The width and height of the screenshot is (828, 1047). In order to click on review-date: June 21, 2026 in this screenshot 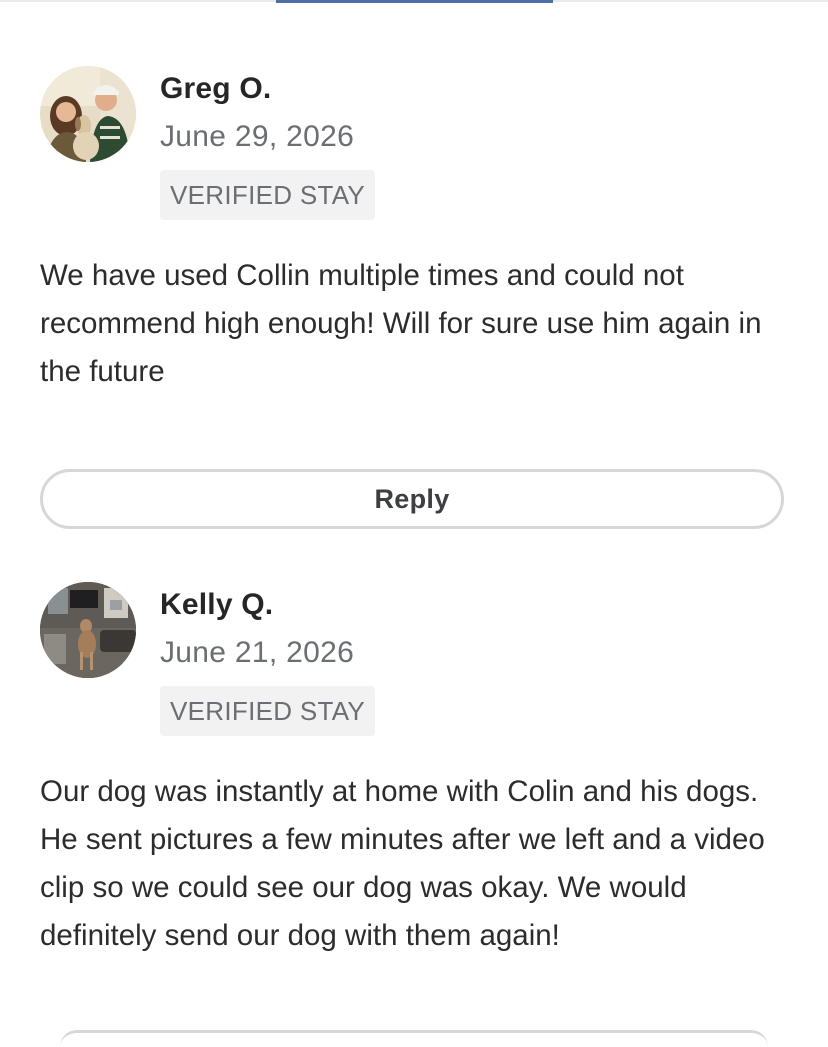, I will do `click(257, 652)`.